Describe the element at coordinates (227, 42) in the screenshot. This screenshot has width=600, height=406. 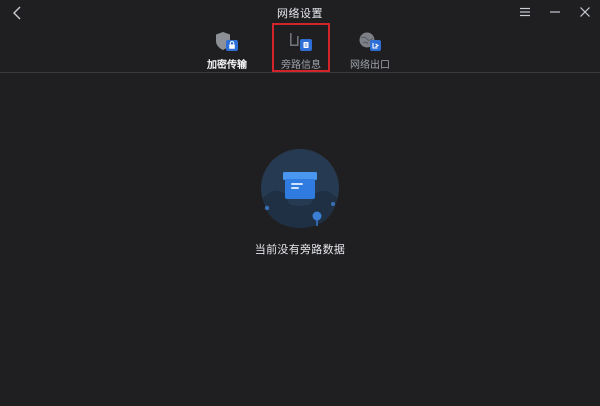
I see `shield-lock-icon` at that location.